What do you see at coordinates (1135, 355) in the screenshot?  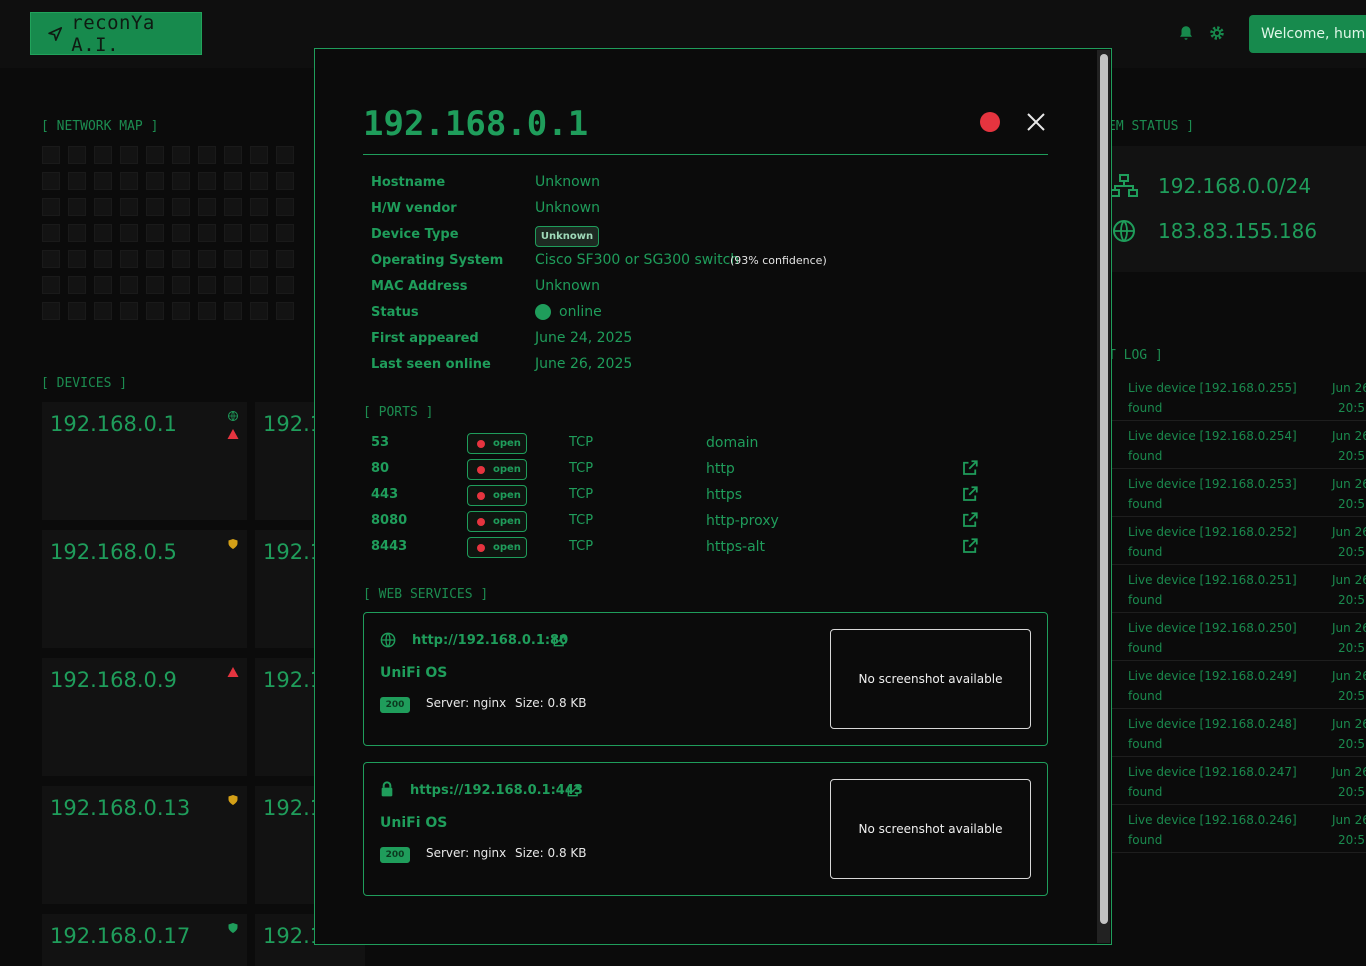 I see `event-log-label: T LOG ]` at bounding box center [1135, 355].